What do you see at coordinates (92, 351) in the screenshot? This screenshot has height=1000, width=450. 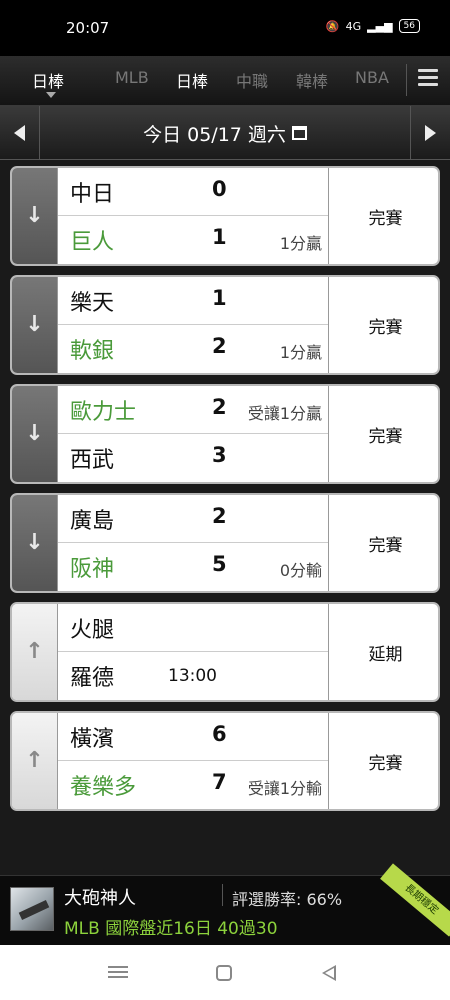 I see `team-name: 軟銀` at bounding box center [92, 351].